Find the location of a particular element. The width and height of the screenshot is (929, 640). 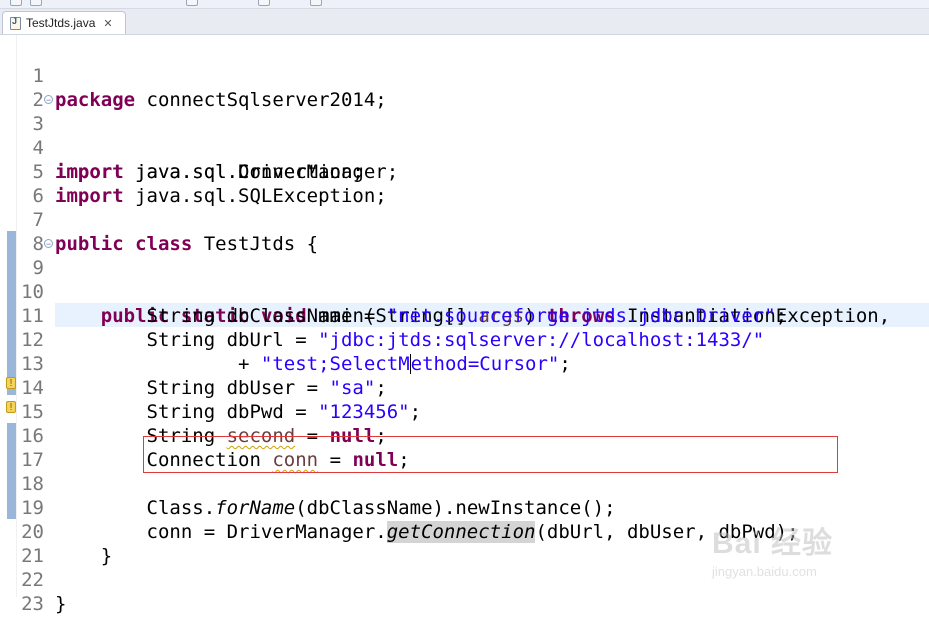

code-line-current: 12 + "test;SelectMethod=Cursor"; is located at coordinates (464, 339).